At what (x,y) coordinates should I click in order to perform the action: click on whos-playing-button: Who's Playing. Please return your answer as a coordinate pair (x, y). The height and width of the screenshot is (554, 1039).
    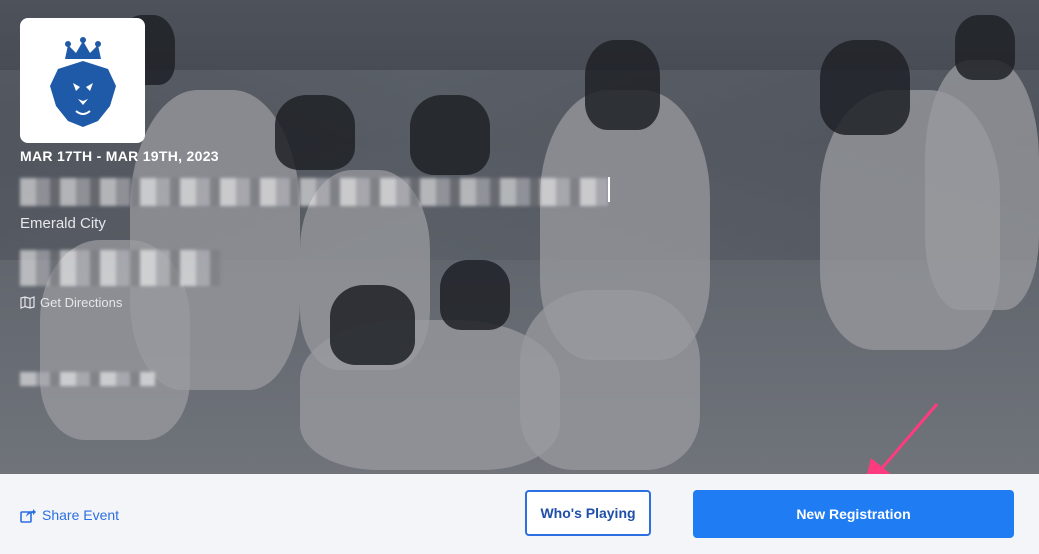
    Looking at the image, I should click on (588, 513).